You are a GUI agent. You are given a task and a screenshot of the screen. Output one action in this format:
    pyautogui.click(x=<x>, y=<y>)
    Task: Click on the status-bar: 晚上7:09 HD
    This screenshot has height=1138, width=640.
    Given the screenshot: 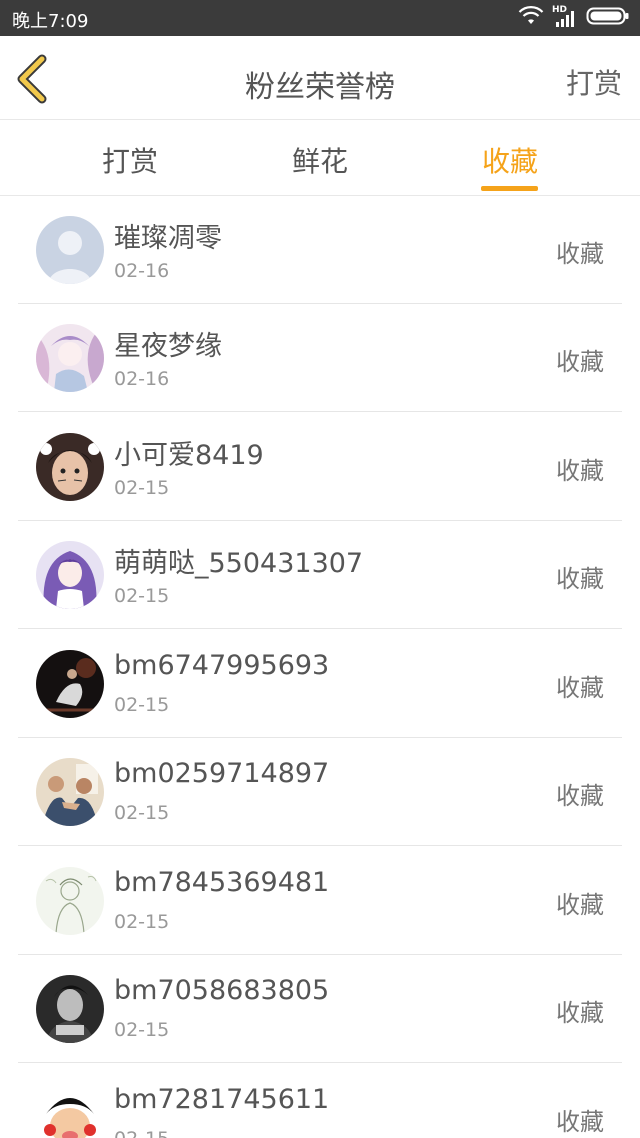 What is the action you would take?
    pyautogui.click(x=320, y=18)
    